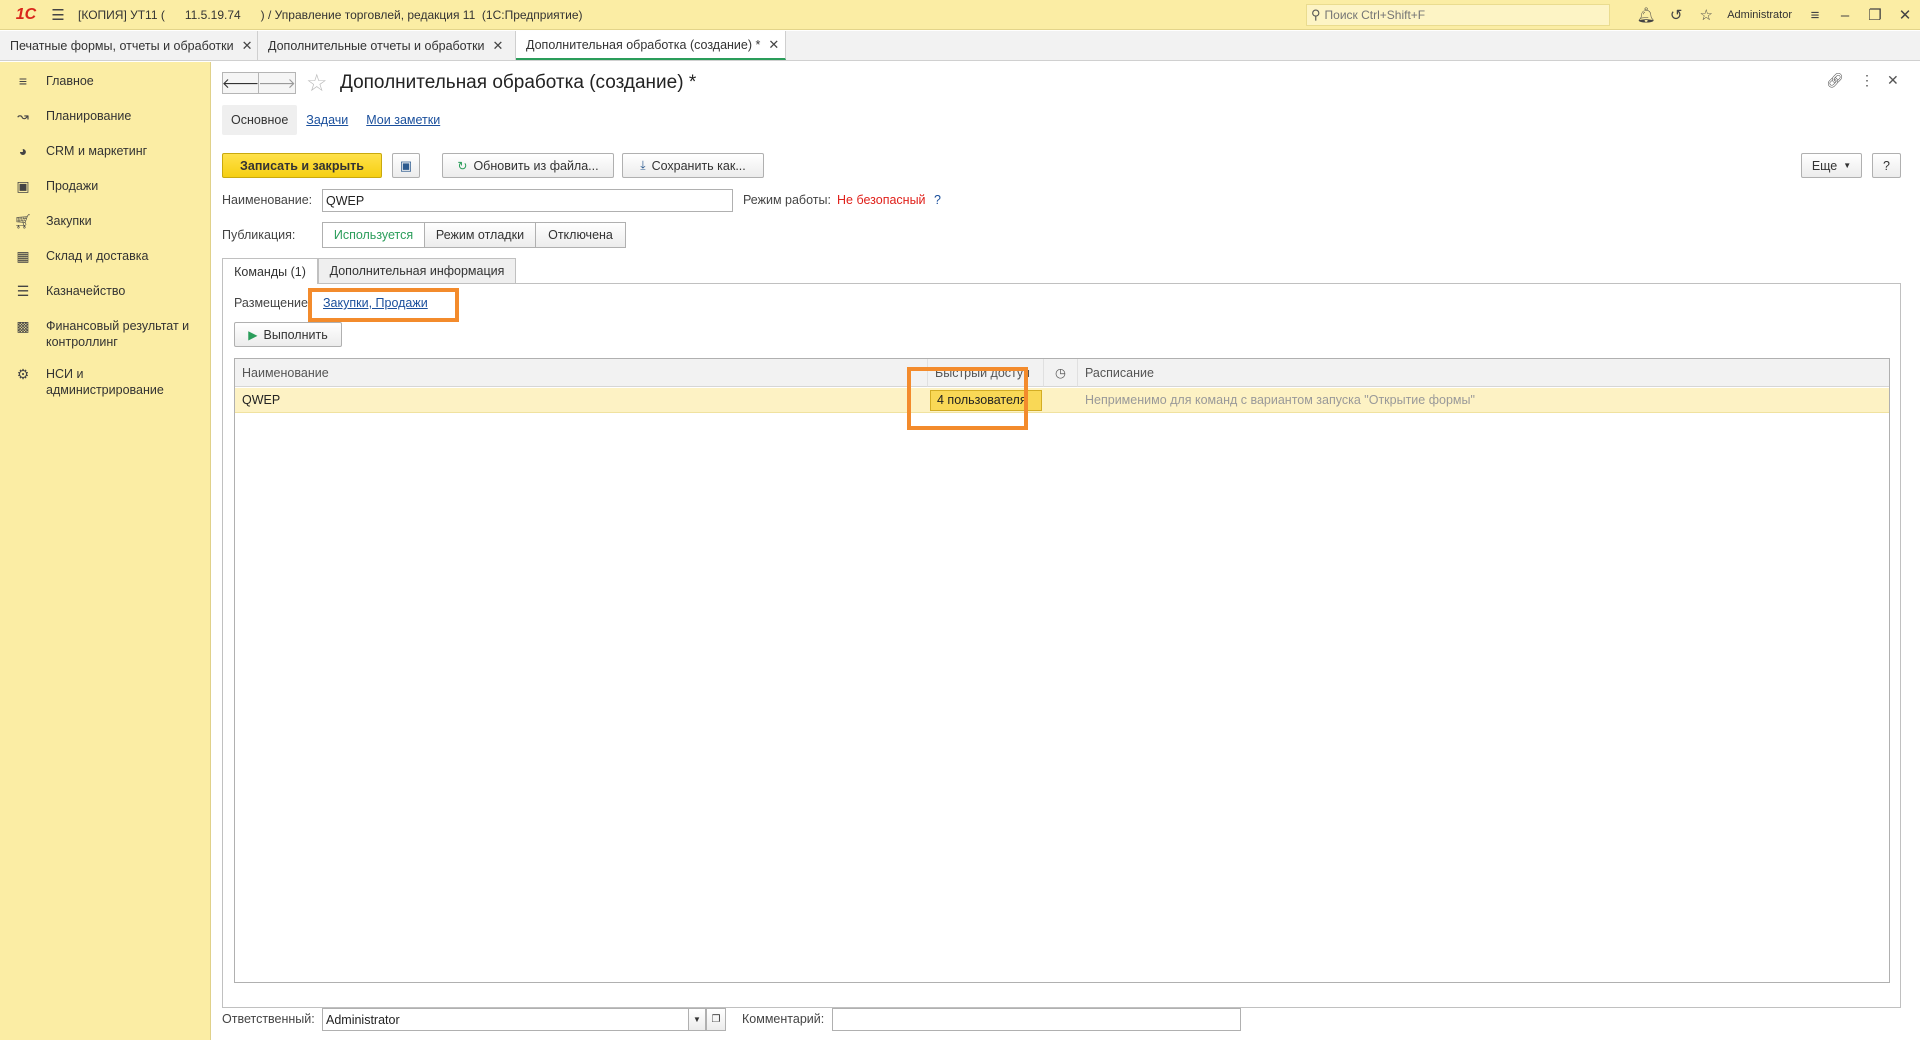 This screenshot has height=1040, width=1920. I want to click on quick-access-highlight, so click(967, 398).